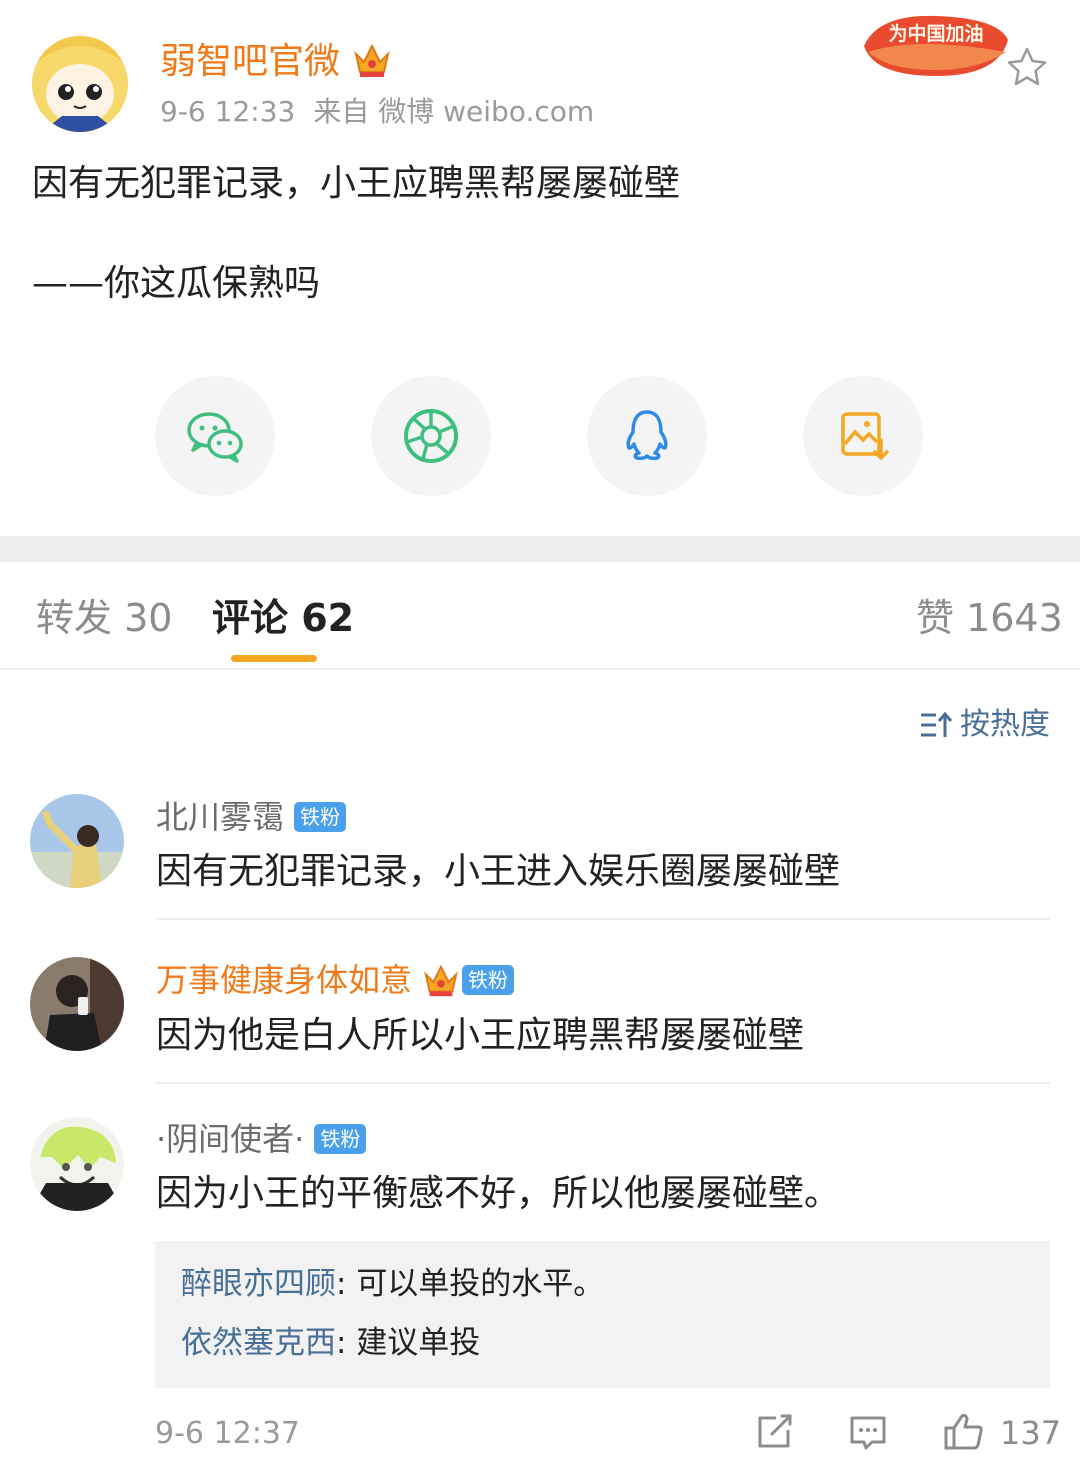 The image size is (1080, 1468). I want to click on wechat-icon, so click(215, 437).